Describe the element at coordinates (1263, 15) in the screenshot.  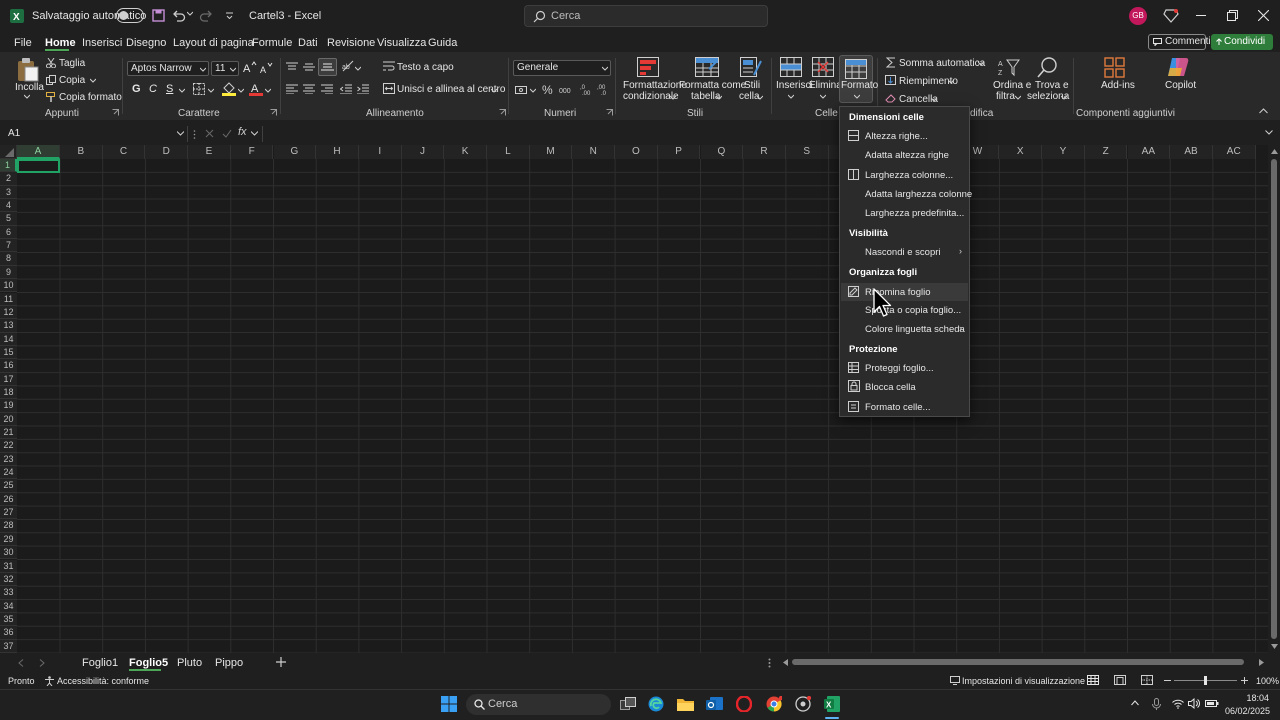
I see `close-icon` at that location.